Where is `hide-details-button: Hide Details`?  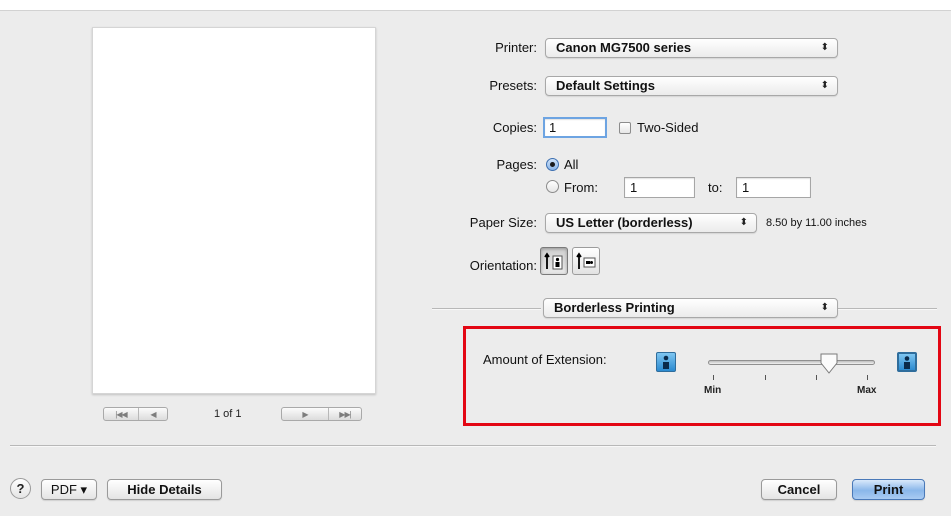 hide-details-button: Hide Details is located at coordinates (164, 489).